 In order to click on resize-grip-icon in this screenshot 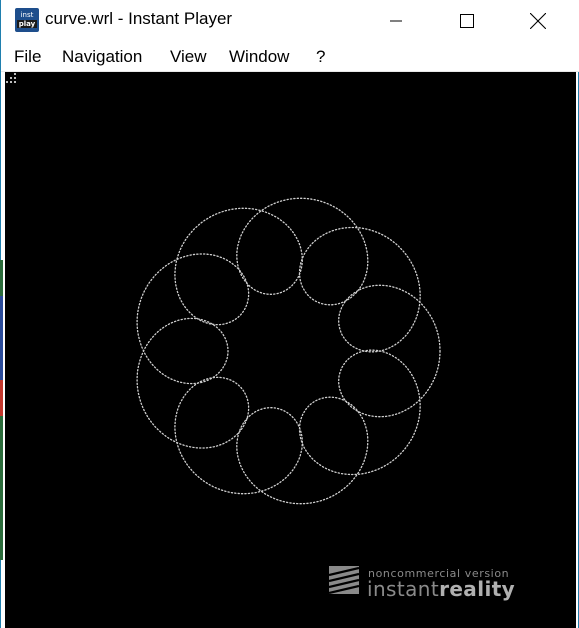, I will do `click(11, 78)`.